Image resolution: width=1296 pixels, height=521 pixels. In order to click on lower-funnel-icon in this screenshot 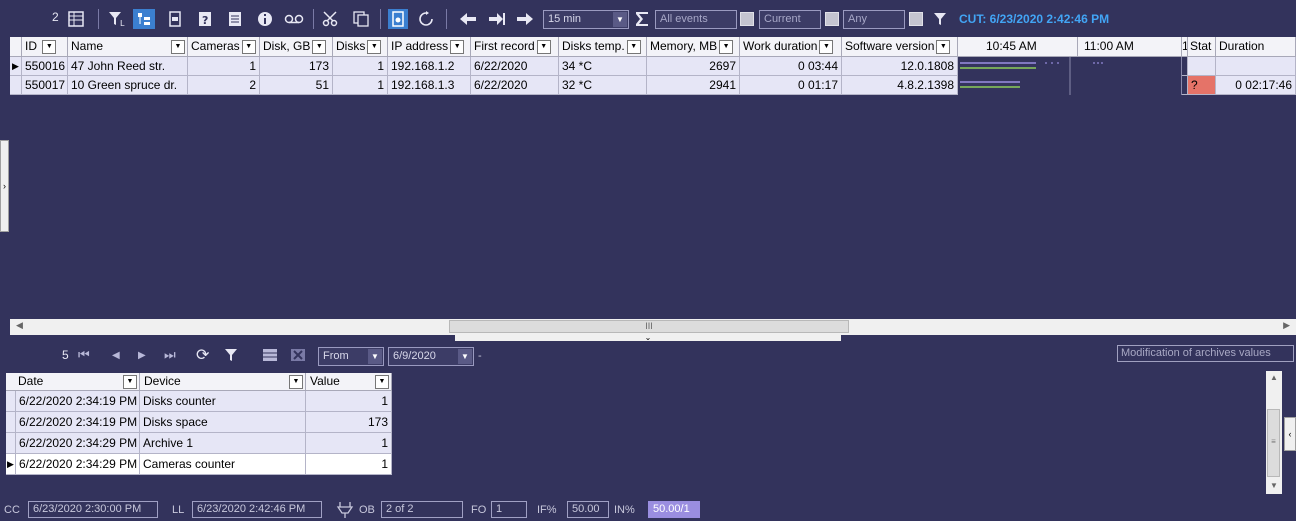, I will do `click(231, 355)`.